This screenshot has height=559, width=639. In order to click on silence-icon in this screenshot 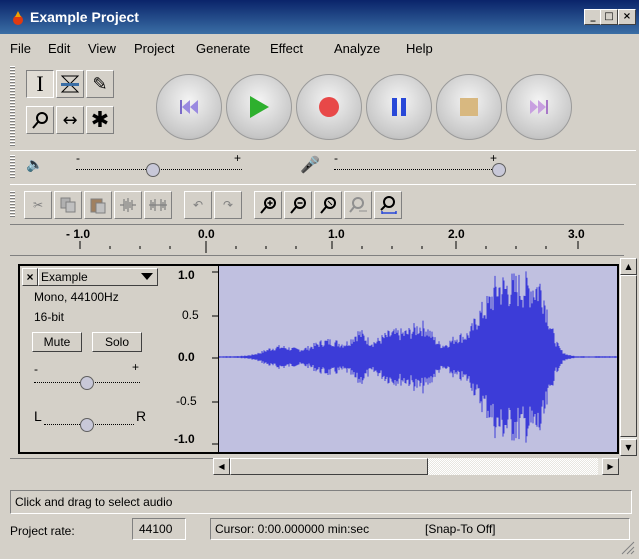, I will do `click(158, 205)`.